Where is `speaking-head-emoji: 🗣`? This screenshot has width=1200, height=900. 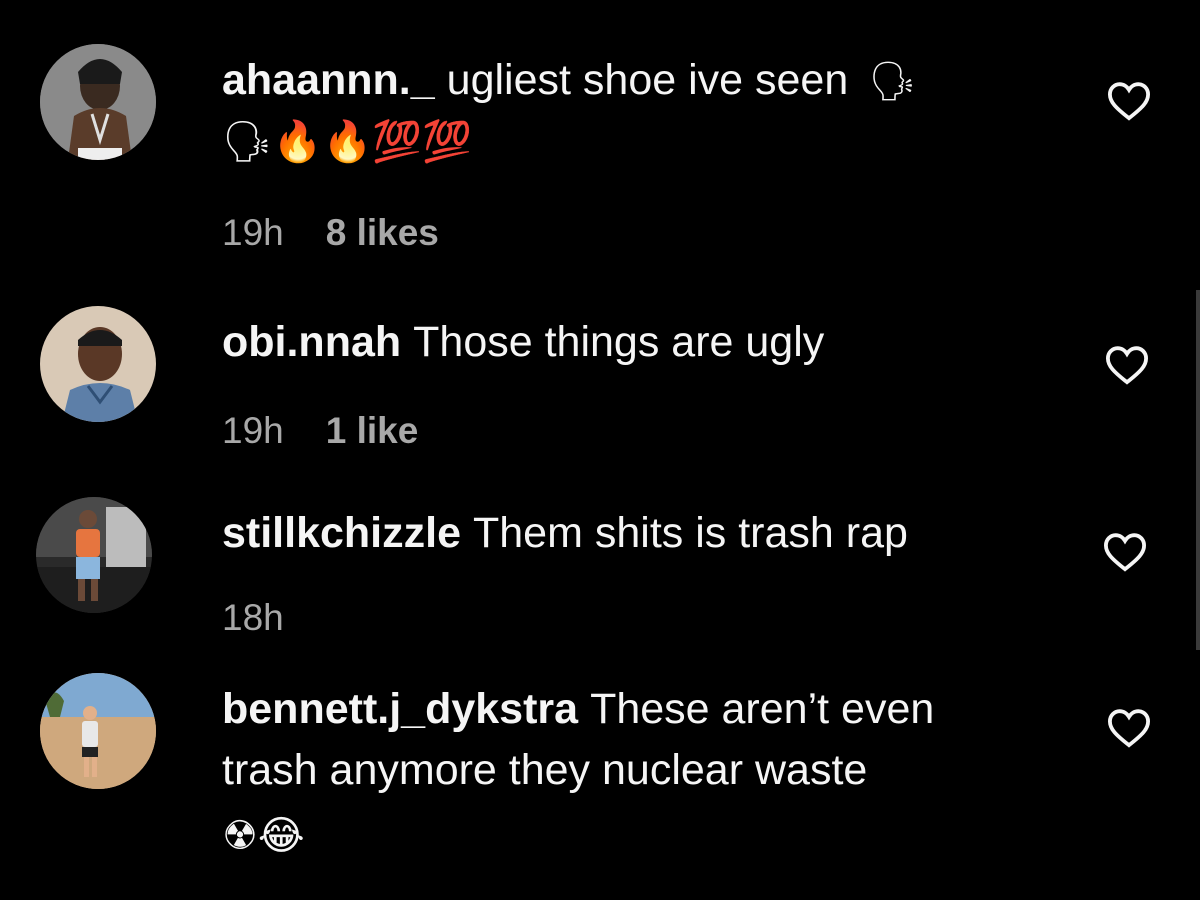 speaking-head-emoji: 🗣 is located at coordinates (892, 82).